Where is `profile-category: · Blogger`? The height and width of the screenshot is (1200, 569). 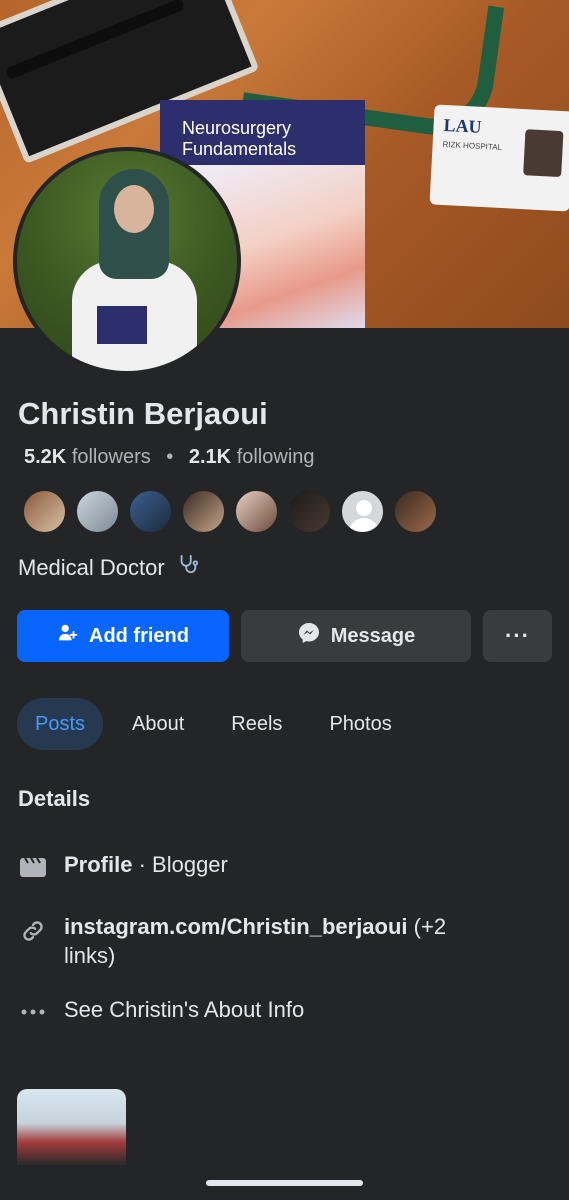 profile-category: · Blogger is located at coordinates (183, 864).